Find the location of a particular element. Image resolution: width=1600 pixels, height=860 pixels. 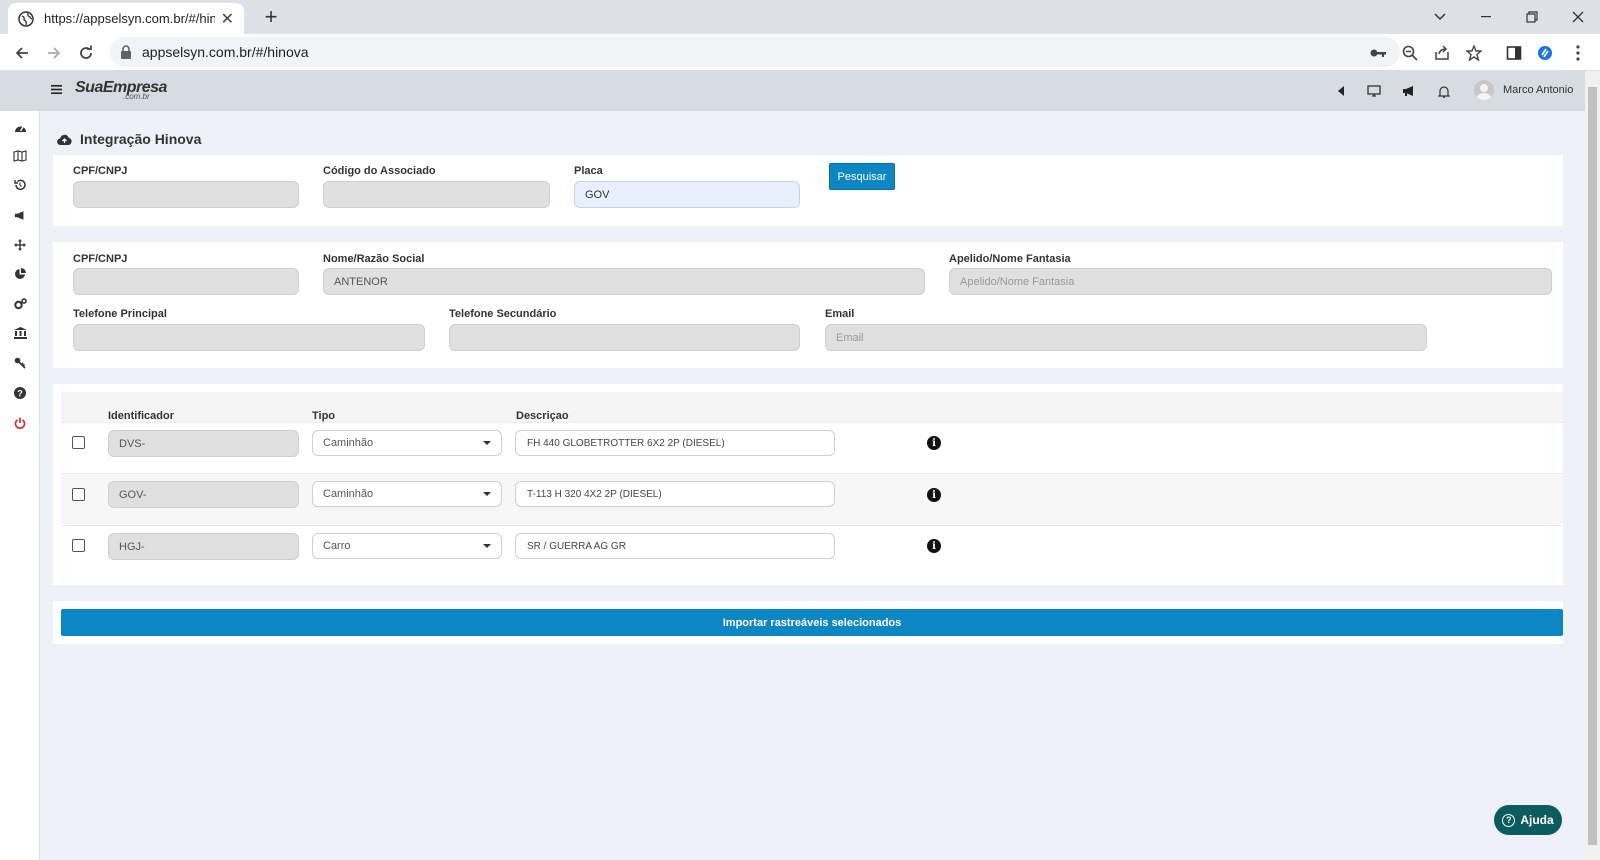

close-window-icon is located at coordinates (1577, 17).